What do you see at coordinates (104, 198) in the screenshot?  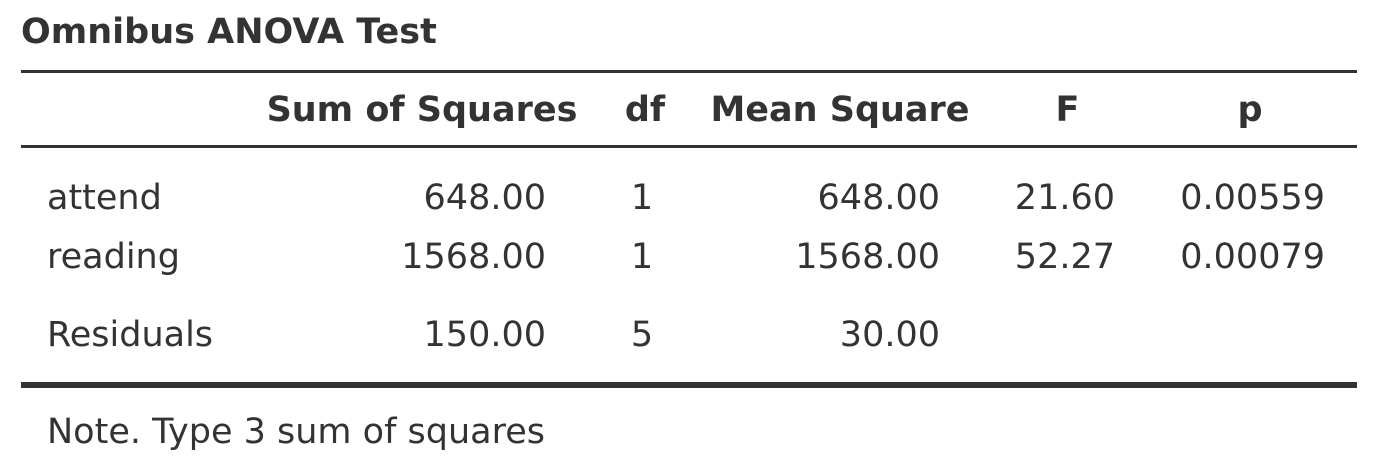 I see `row-term: attend` at bounding box center [104, 198].